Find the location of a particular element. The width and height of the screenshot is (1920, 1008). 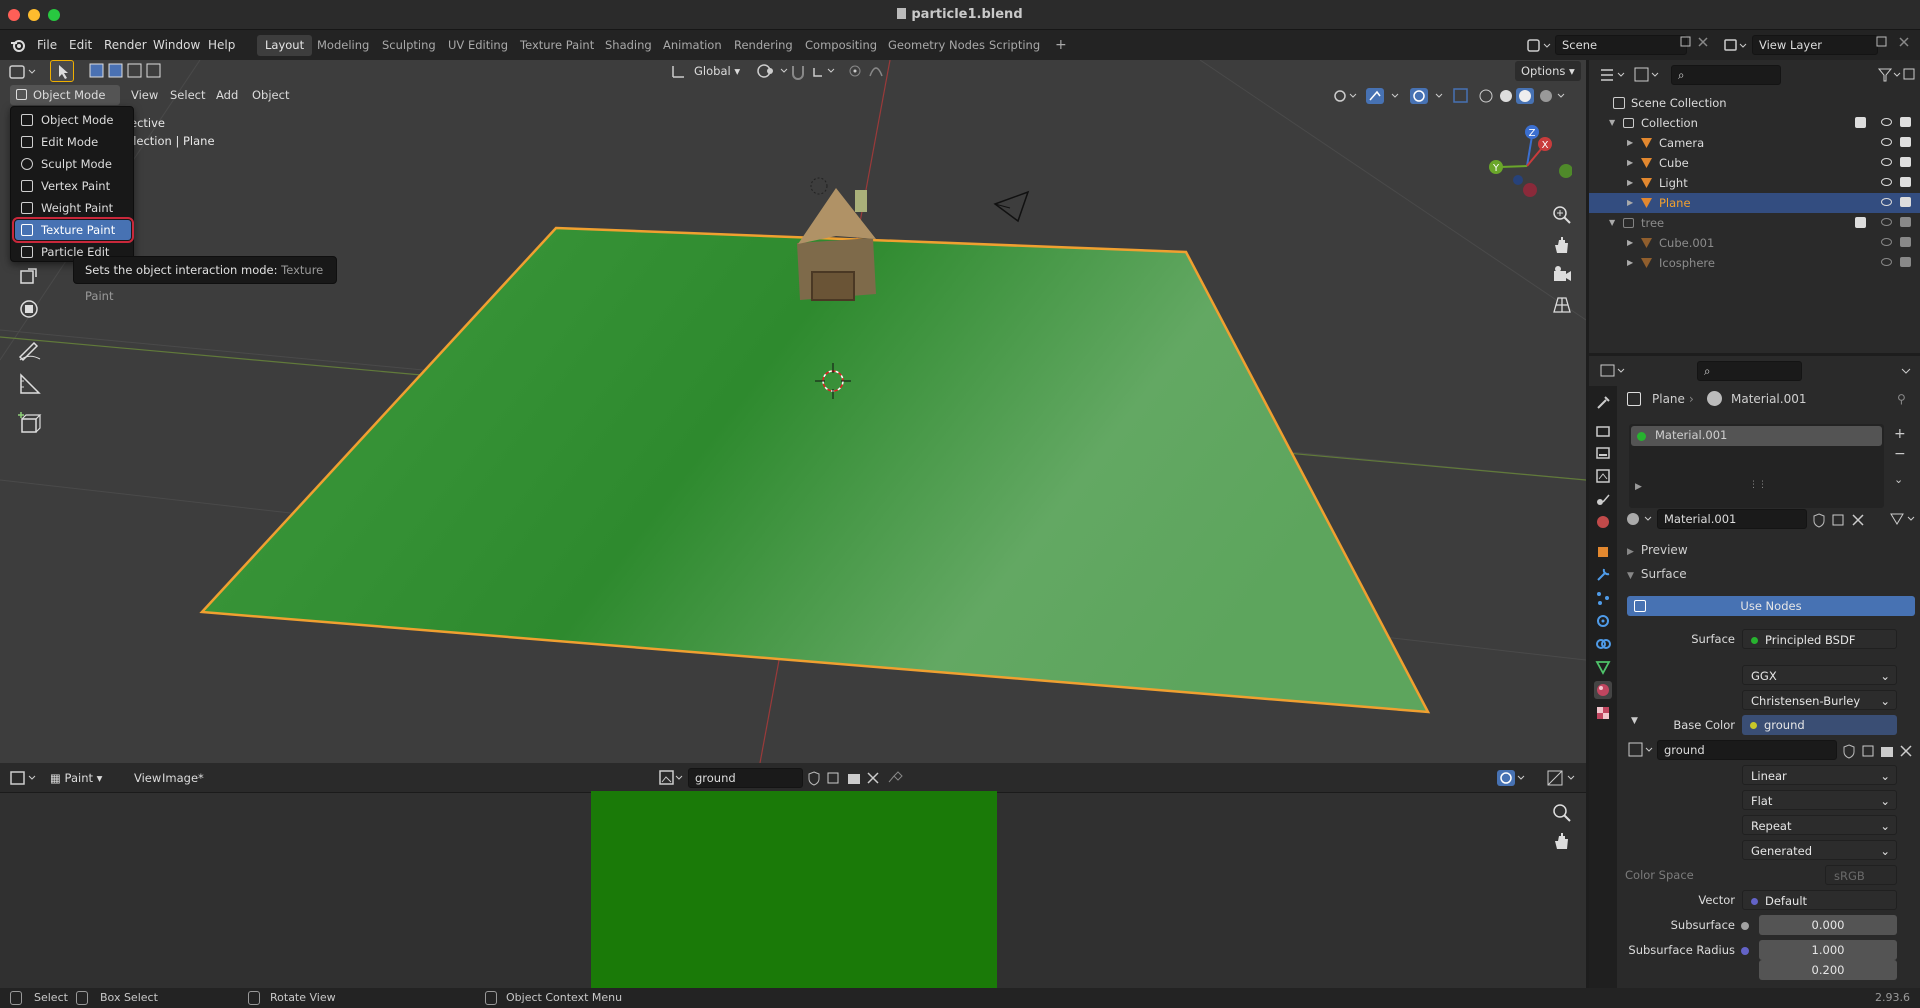

material-browse-icon is located at coordinates (1641, 519).